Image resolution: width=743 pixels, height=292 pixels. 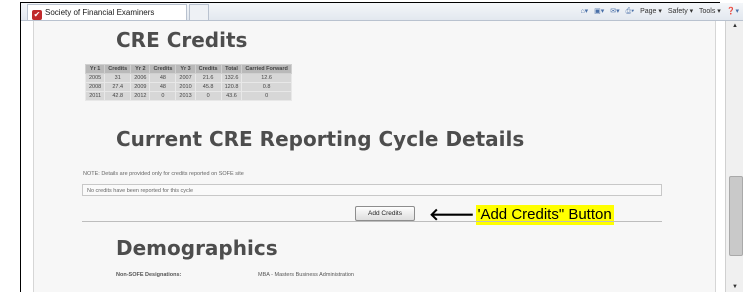 What do you see at coordinates (199, 12) in the screenshot?
I see `new-tab-button` at bounding box center [199, 12].